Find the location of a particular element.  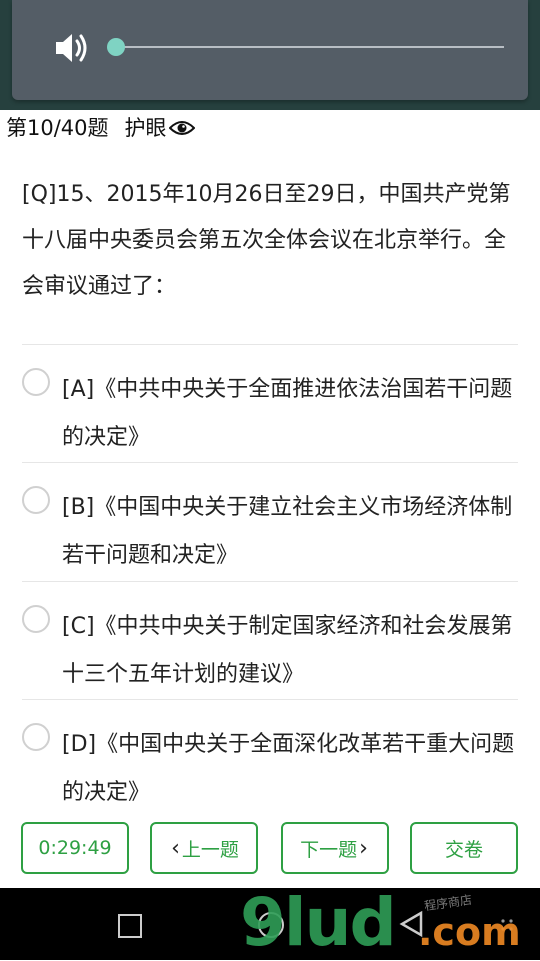

watermark-logo: 9lud 程序商店 .com is located at coordinates (390, 922).